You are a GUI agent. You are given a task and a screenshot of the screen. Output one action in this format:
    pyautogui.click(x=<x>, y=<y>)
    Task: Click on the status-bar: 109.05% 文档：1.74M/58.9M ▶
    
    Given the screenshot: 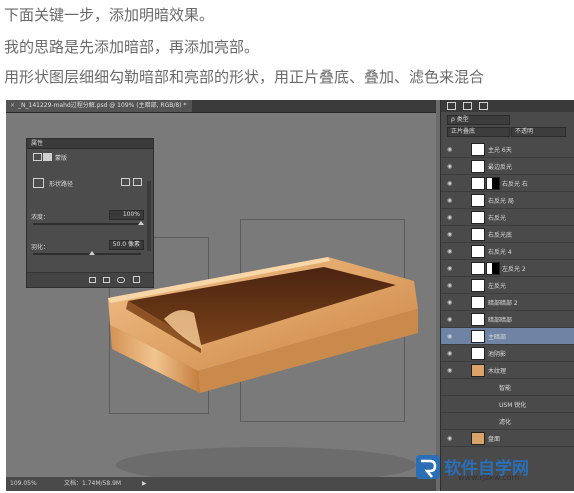 What is the action you would take?
    pyautogui.click(x=221, y=484)
    